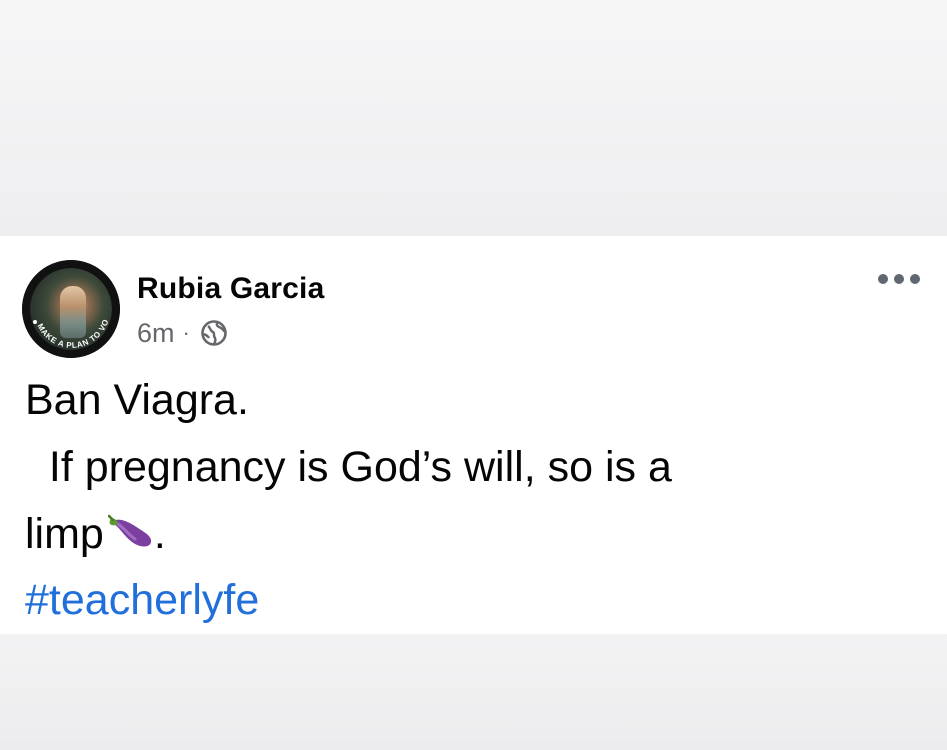 The width and height of the screenshot is (947, 750). What do you see at coordinates (137, 400) in the screenshot?
I see `post-text-line-1: Ban Viagra.` at bounding box center [137, 400].